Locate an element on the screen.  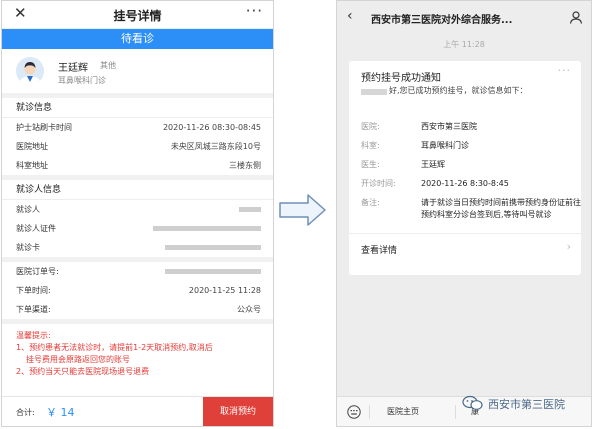
page-title: 挂号详情 is located at coordinates (137, 16).